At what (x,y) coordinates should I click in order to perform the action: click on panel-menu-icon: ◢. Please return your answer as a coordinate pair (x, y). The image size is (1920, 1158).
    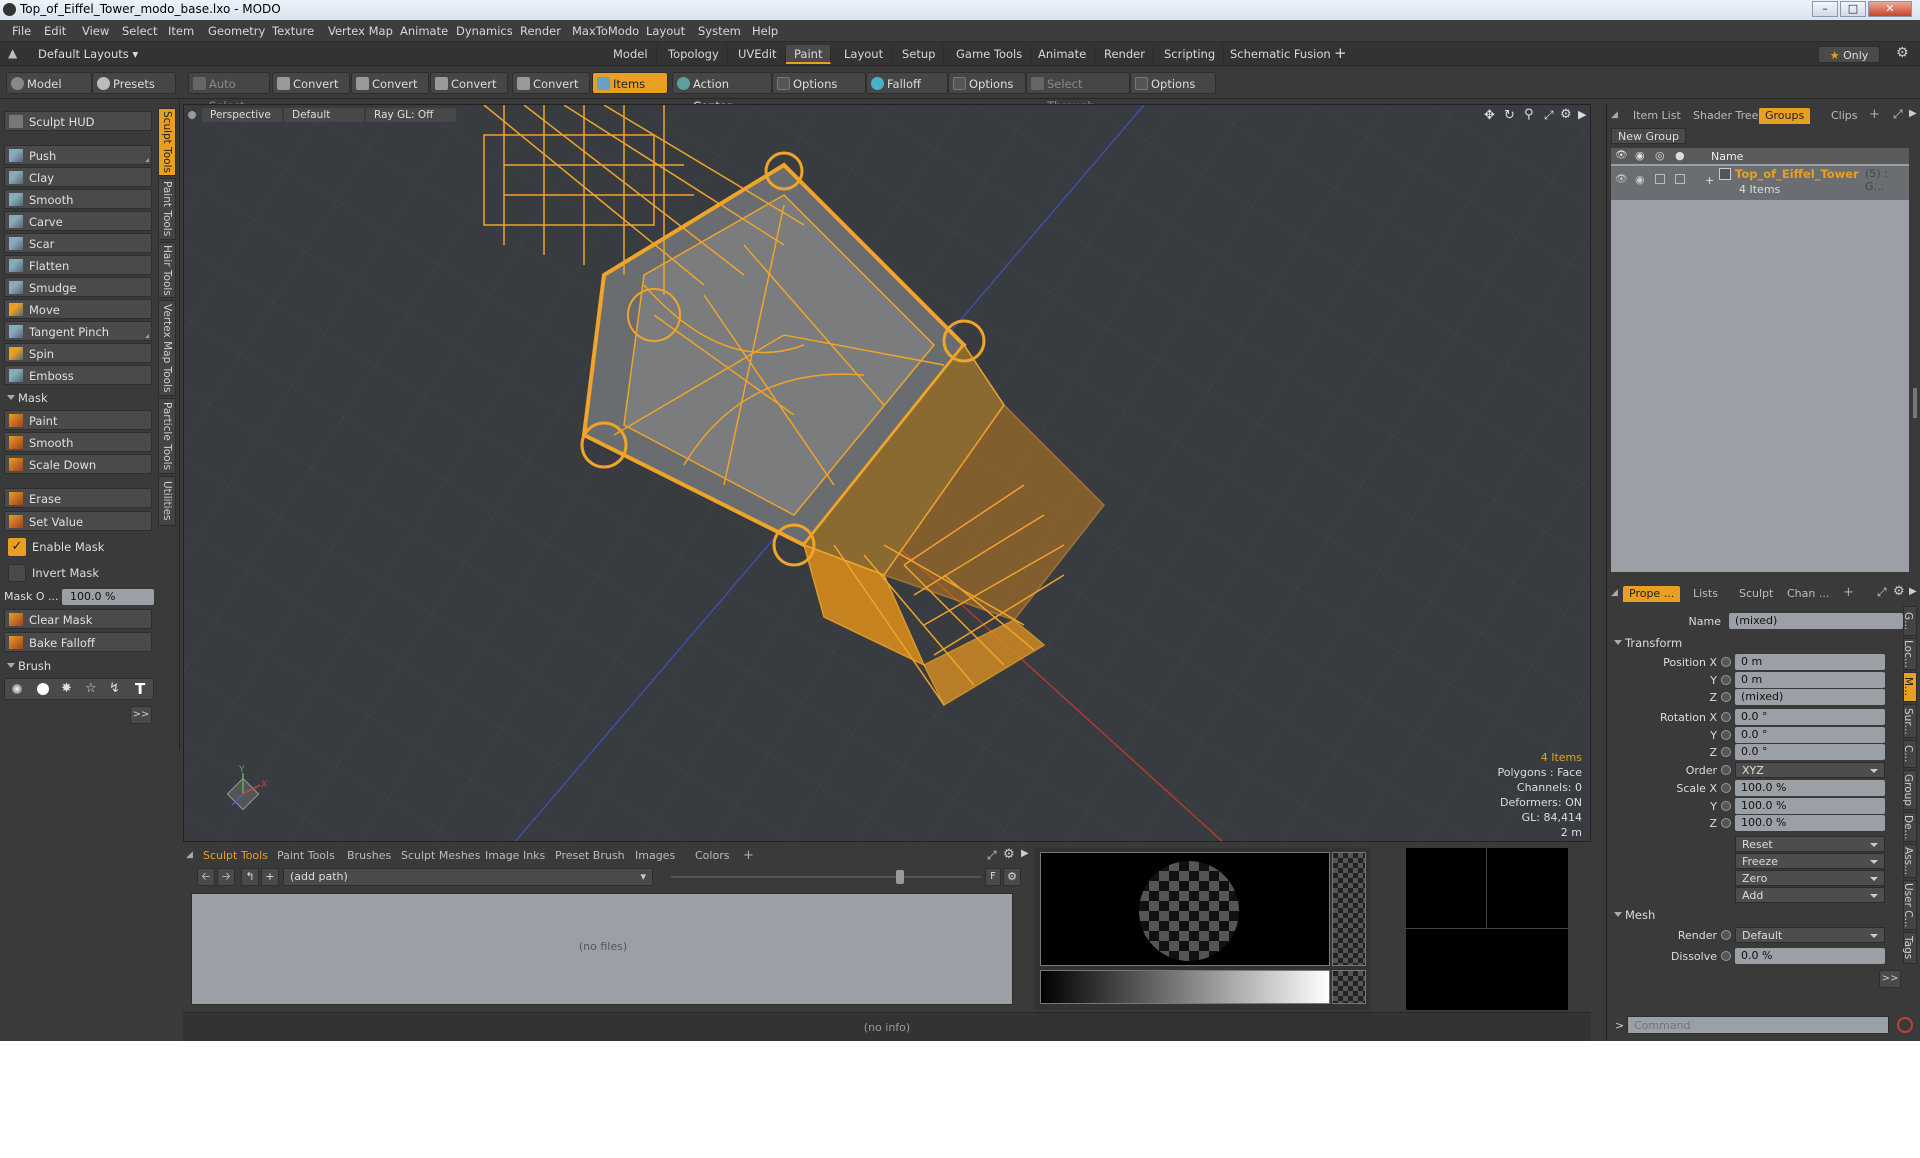
    Looking at the image, I should click on (189, 855).